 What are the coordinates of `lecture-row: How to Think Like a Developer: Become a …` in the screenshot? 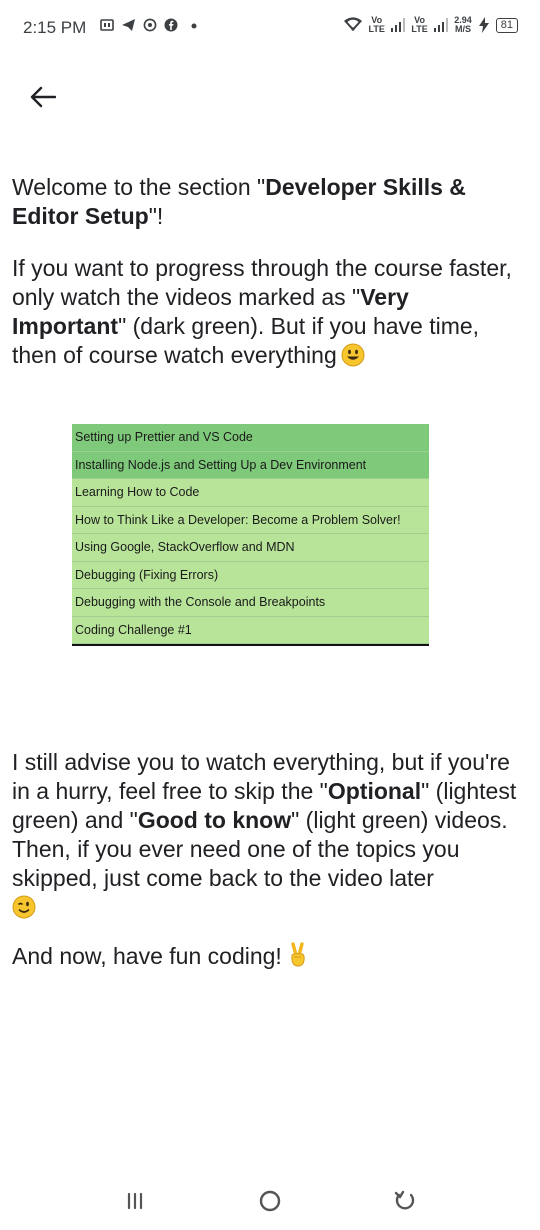 It's located at (250, 520).